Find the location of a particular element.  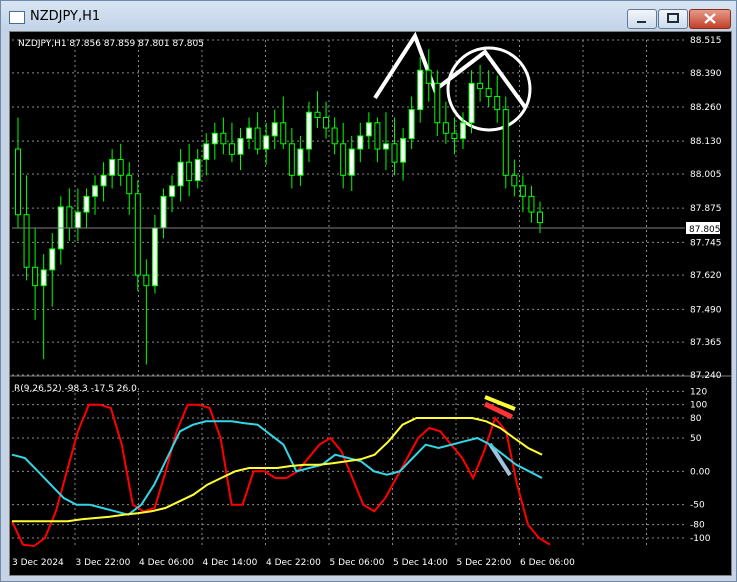

indicator-tick-label: 120 is located at coordinates (698, 392).